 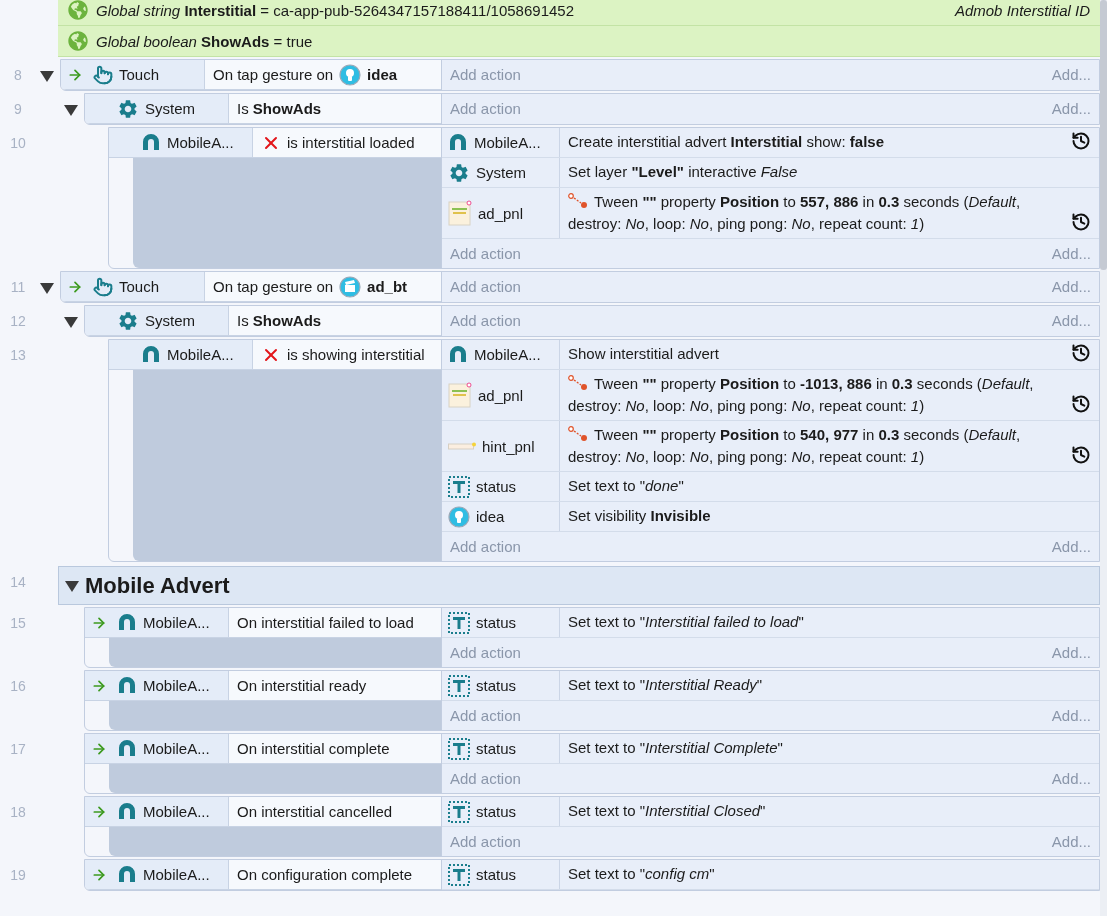 I want to click on action-cell: Set text to "config cm", so click(x=829, y=874).